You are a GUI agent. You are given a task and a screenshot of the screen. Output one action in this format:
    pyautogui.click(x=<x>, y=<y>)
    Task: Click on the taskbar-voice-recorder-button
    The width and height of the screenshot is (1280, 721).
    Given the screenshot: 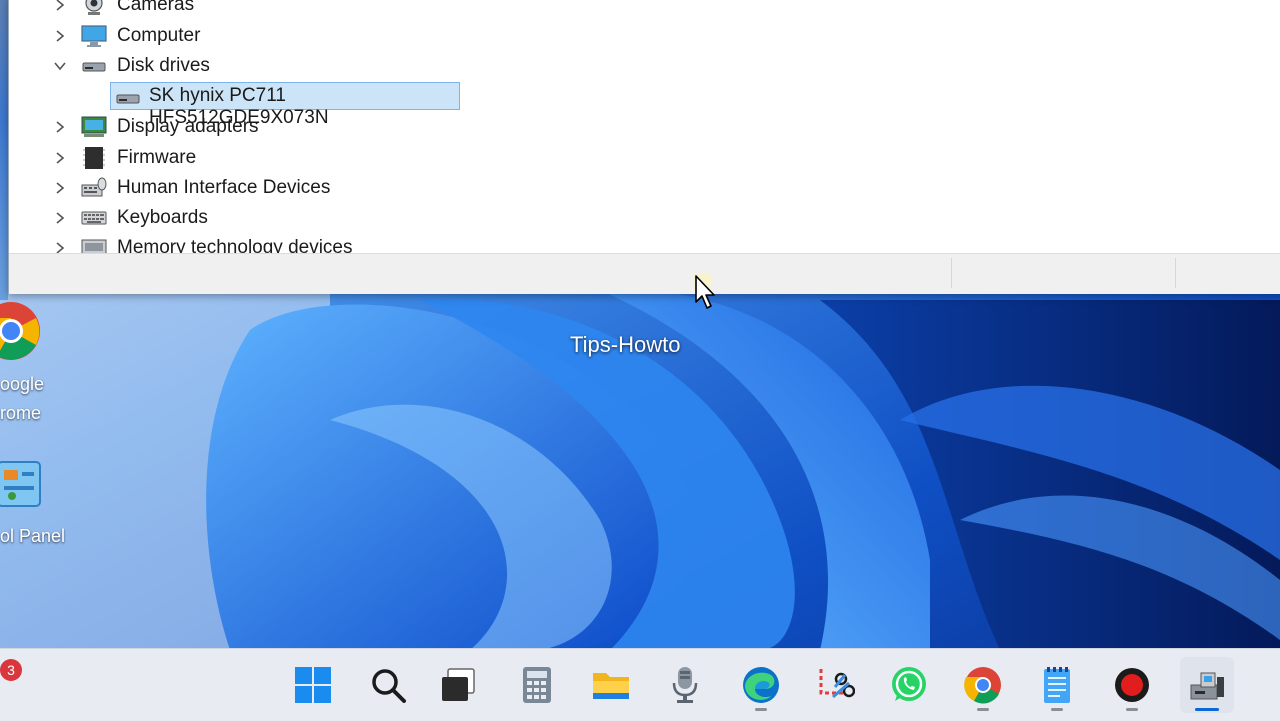 What is the action you would take?
    pyautogui.click(x=685, y=685)
    